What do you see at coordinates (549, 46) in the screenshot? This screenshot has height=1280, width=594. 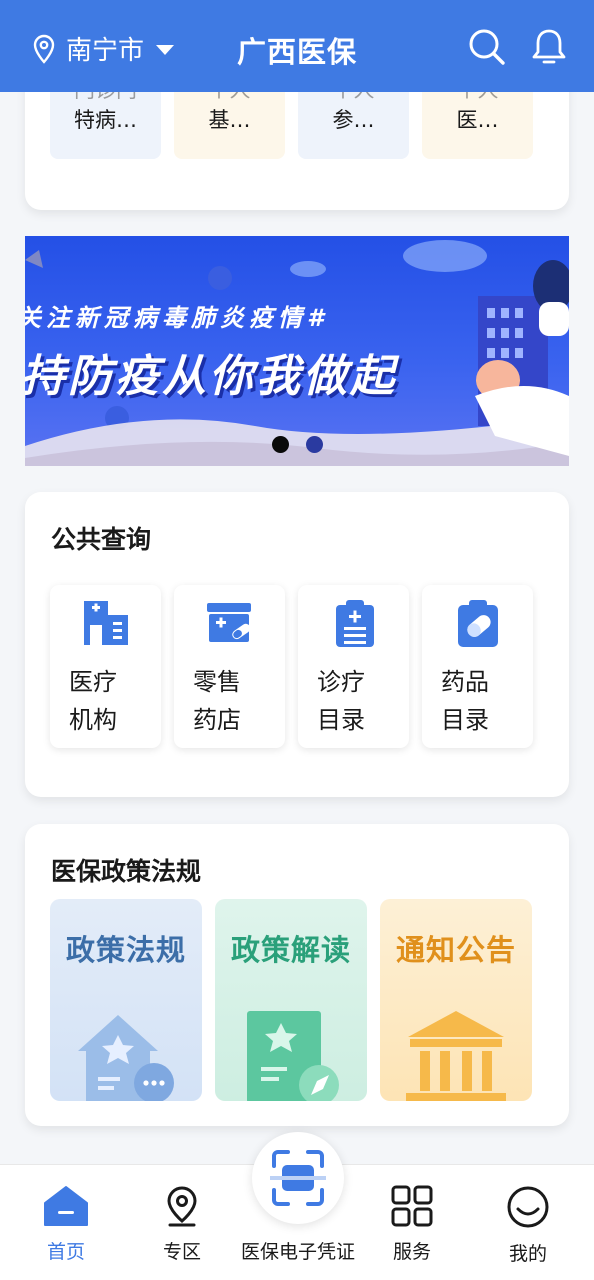 I see `bell-icon` at bounding box center [549, 46].